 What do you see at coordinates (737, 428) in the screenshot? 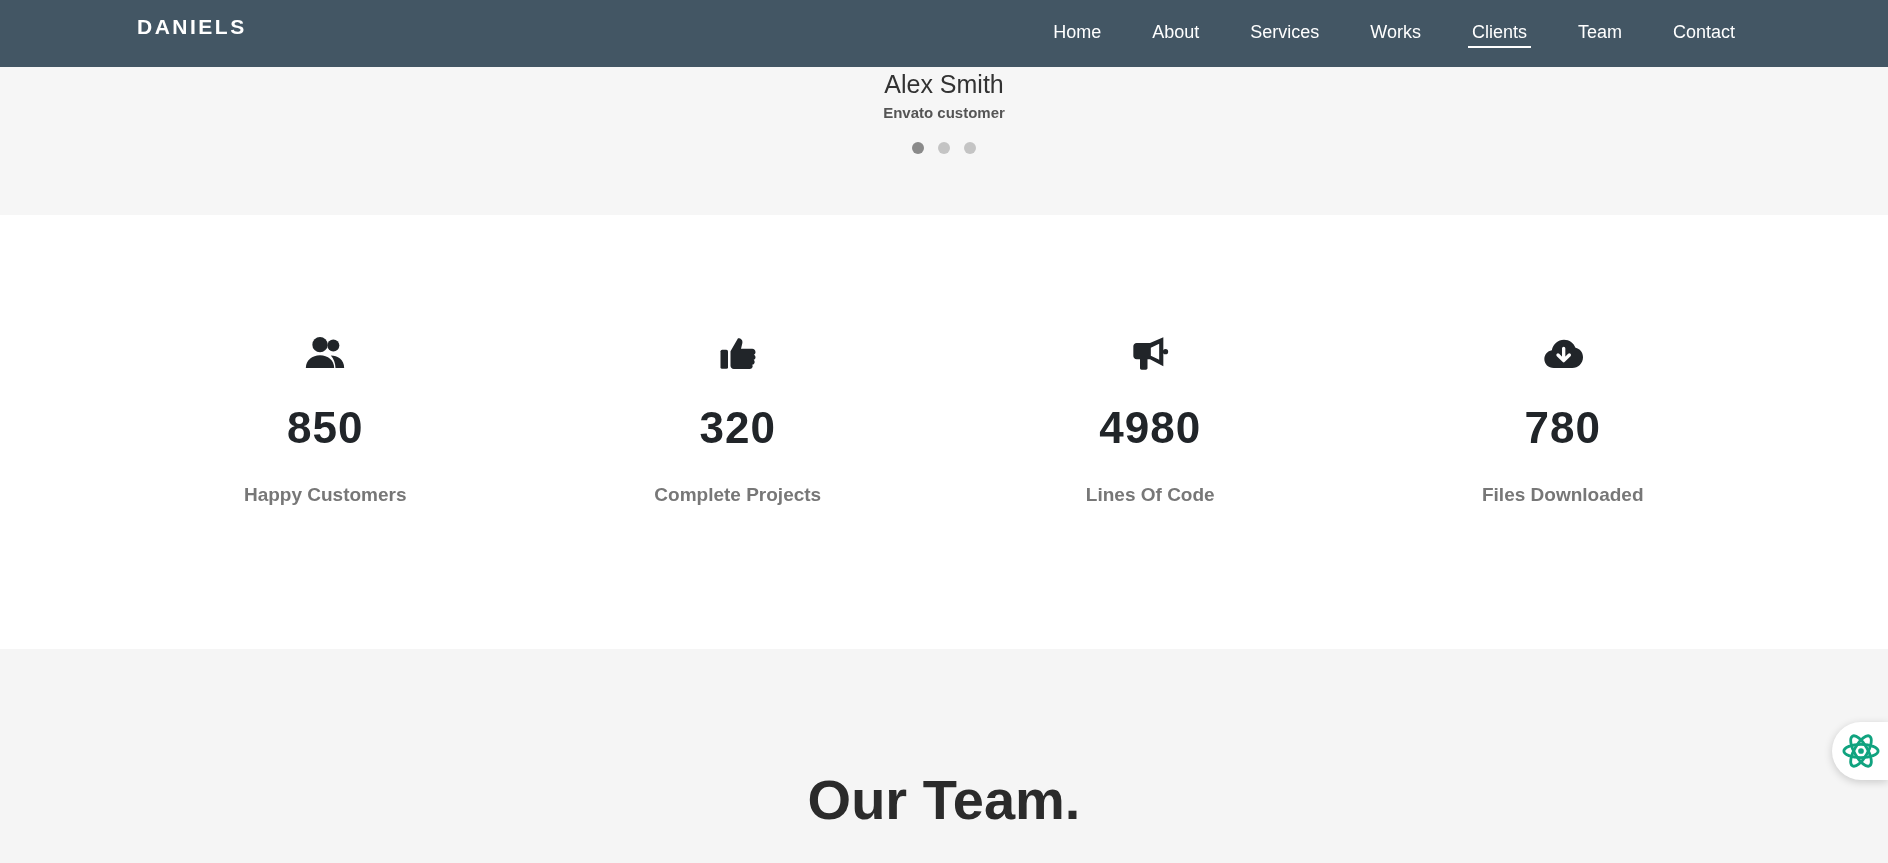
I see `stat-number: 320` at bounding box center [737, 428].